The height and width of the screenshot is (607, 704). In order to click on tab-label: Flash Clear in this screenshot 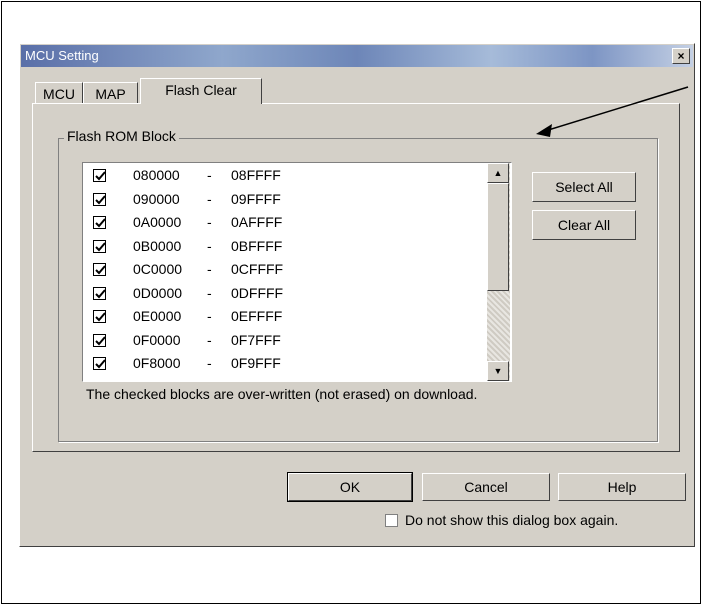, I will do `click(201, 90)`.